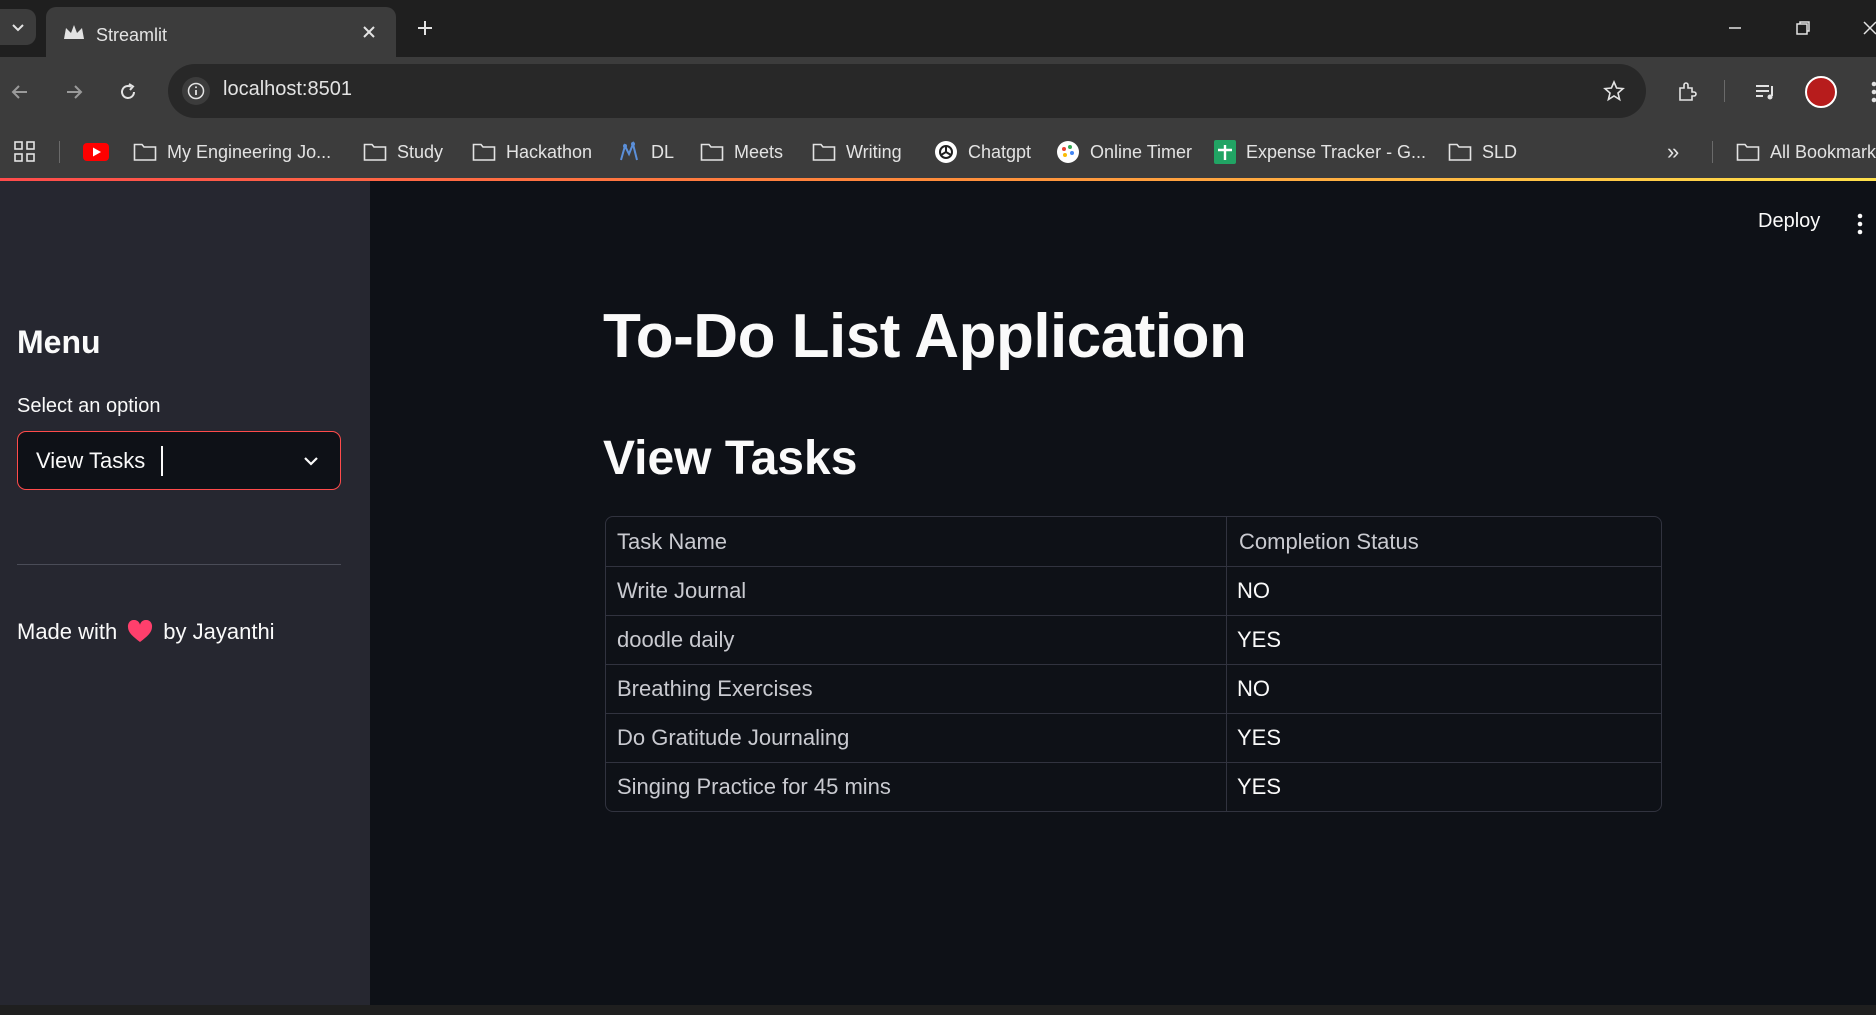 This screenshot has height=1015, width=1876. What do you see at coordinates (221, 32) in the screenshot?
I see `browser-tab: Streamlit` at bounding box center [221, 32].